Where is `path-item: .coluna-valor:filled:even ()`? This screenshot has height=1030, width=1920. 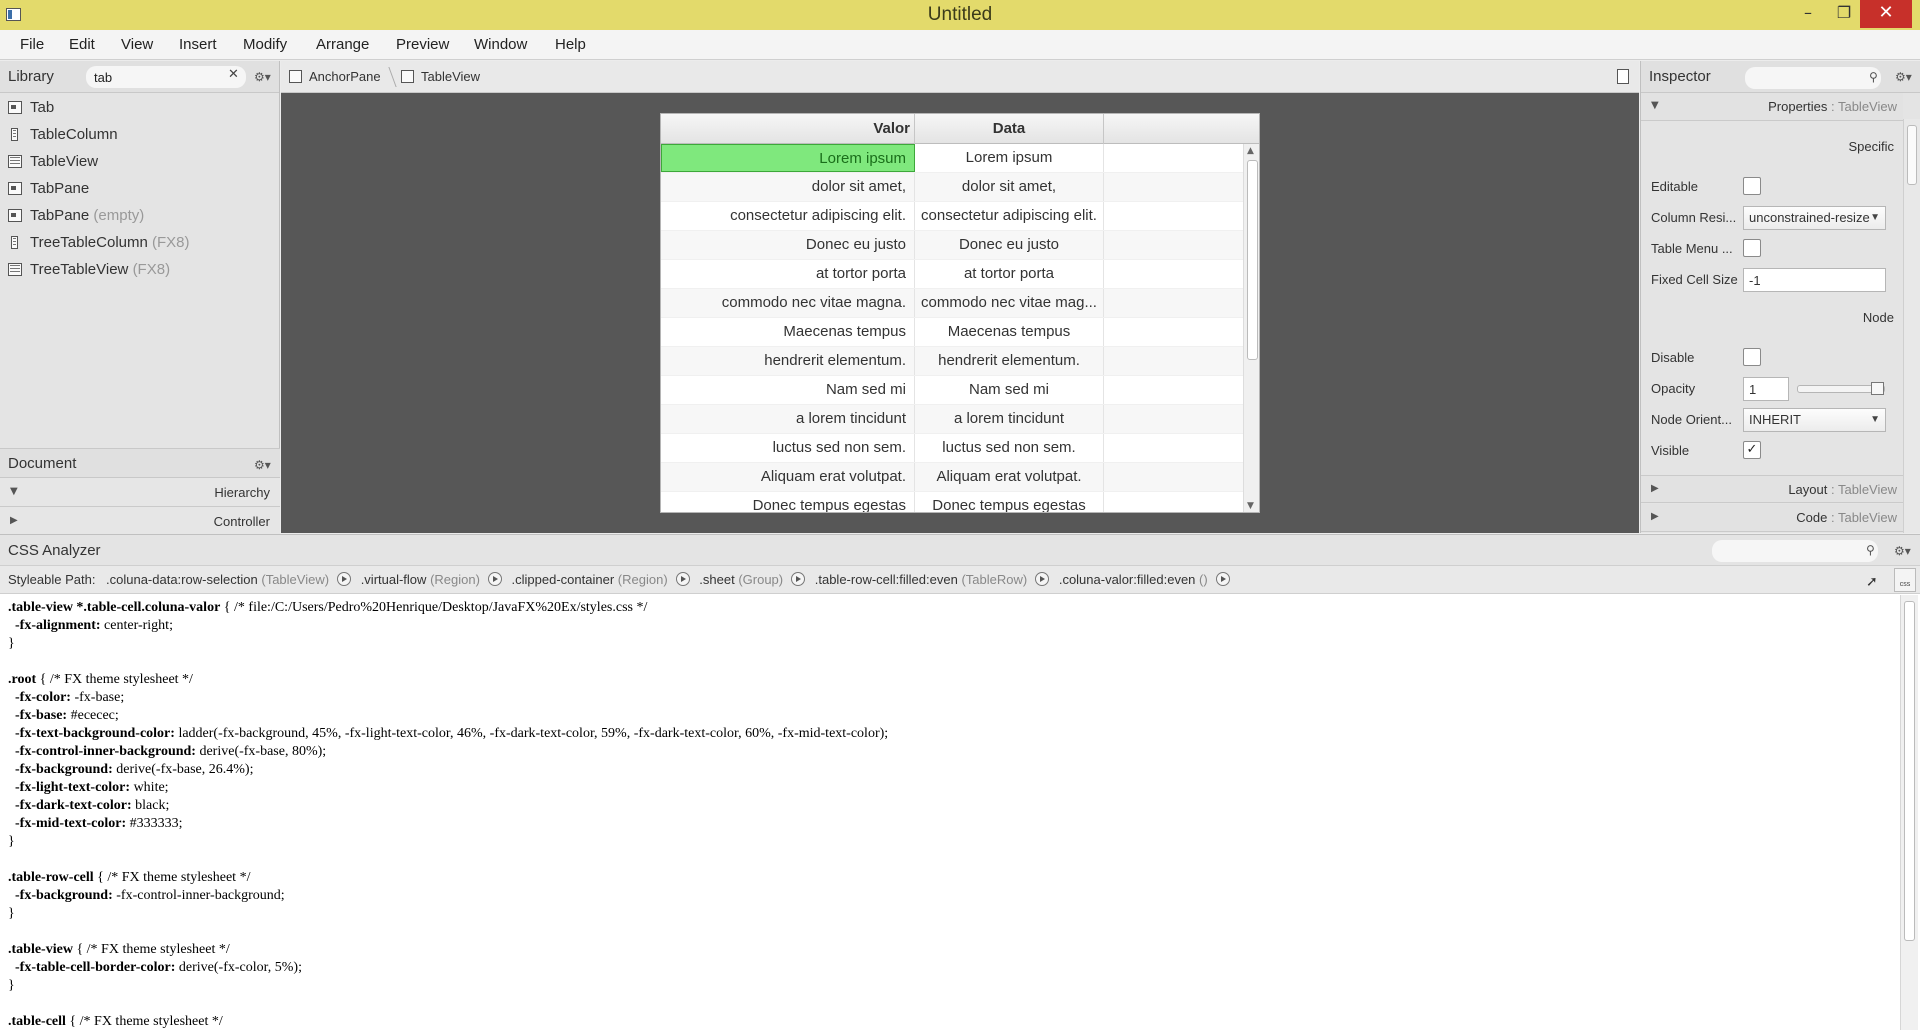
path-item: .coluna-valor:filled:even () is located at coordinates (1133, 579).